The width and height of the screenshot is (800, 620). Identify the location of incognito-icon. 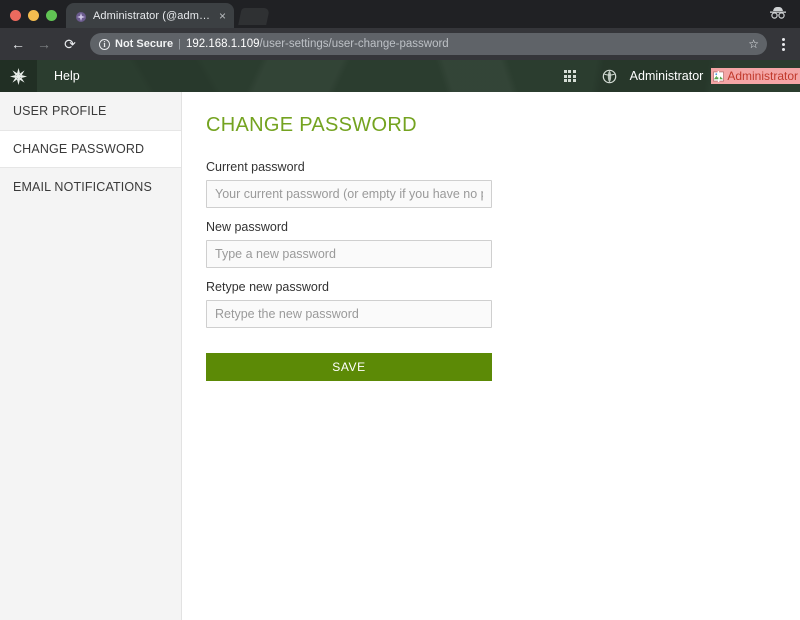
(778, 13).